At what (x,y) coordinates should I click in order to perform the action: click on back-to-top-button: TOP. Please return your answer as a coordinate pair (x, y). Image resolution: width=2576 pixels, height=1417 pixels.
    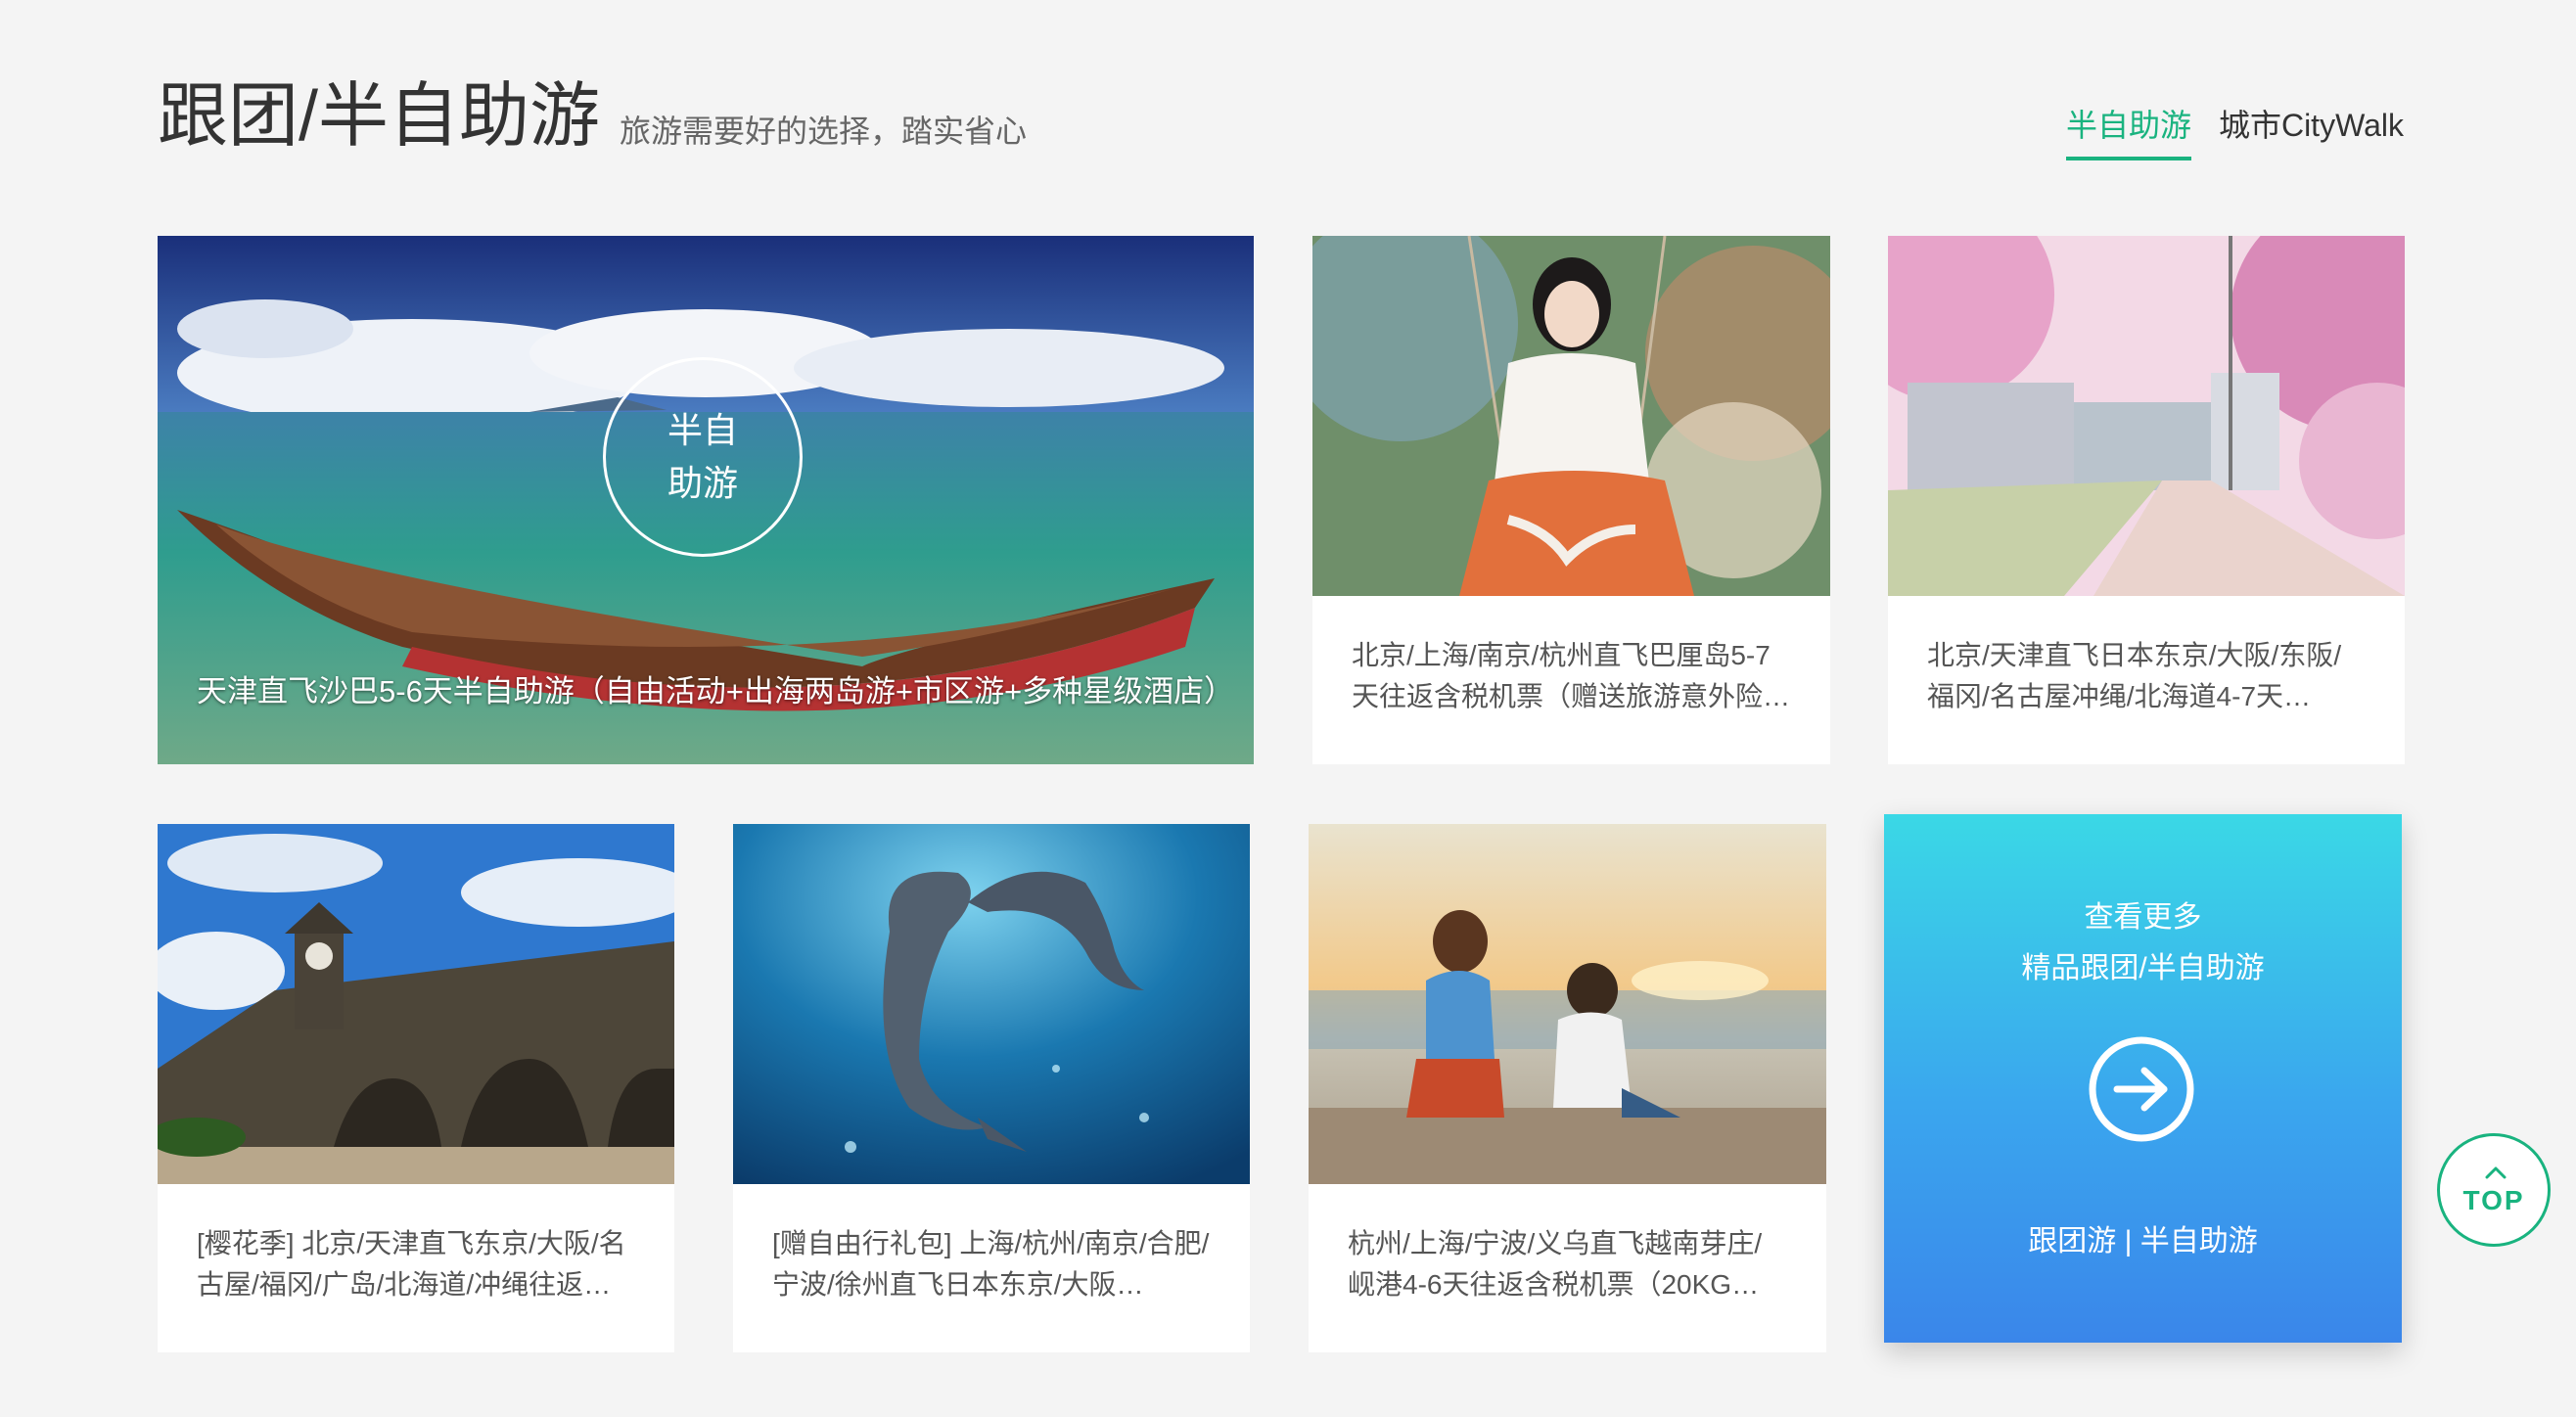
    Looking at the image, I should click on (2494, 1190).